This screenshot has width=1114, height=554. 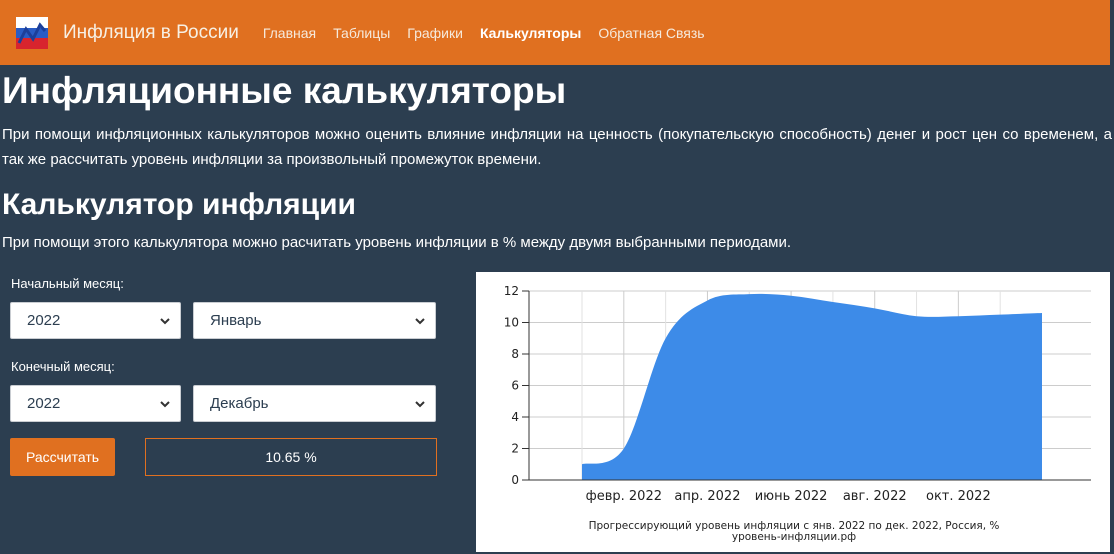 I want to click on series-area, so click(x=812, y=386).